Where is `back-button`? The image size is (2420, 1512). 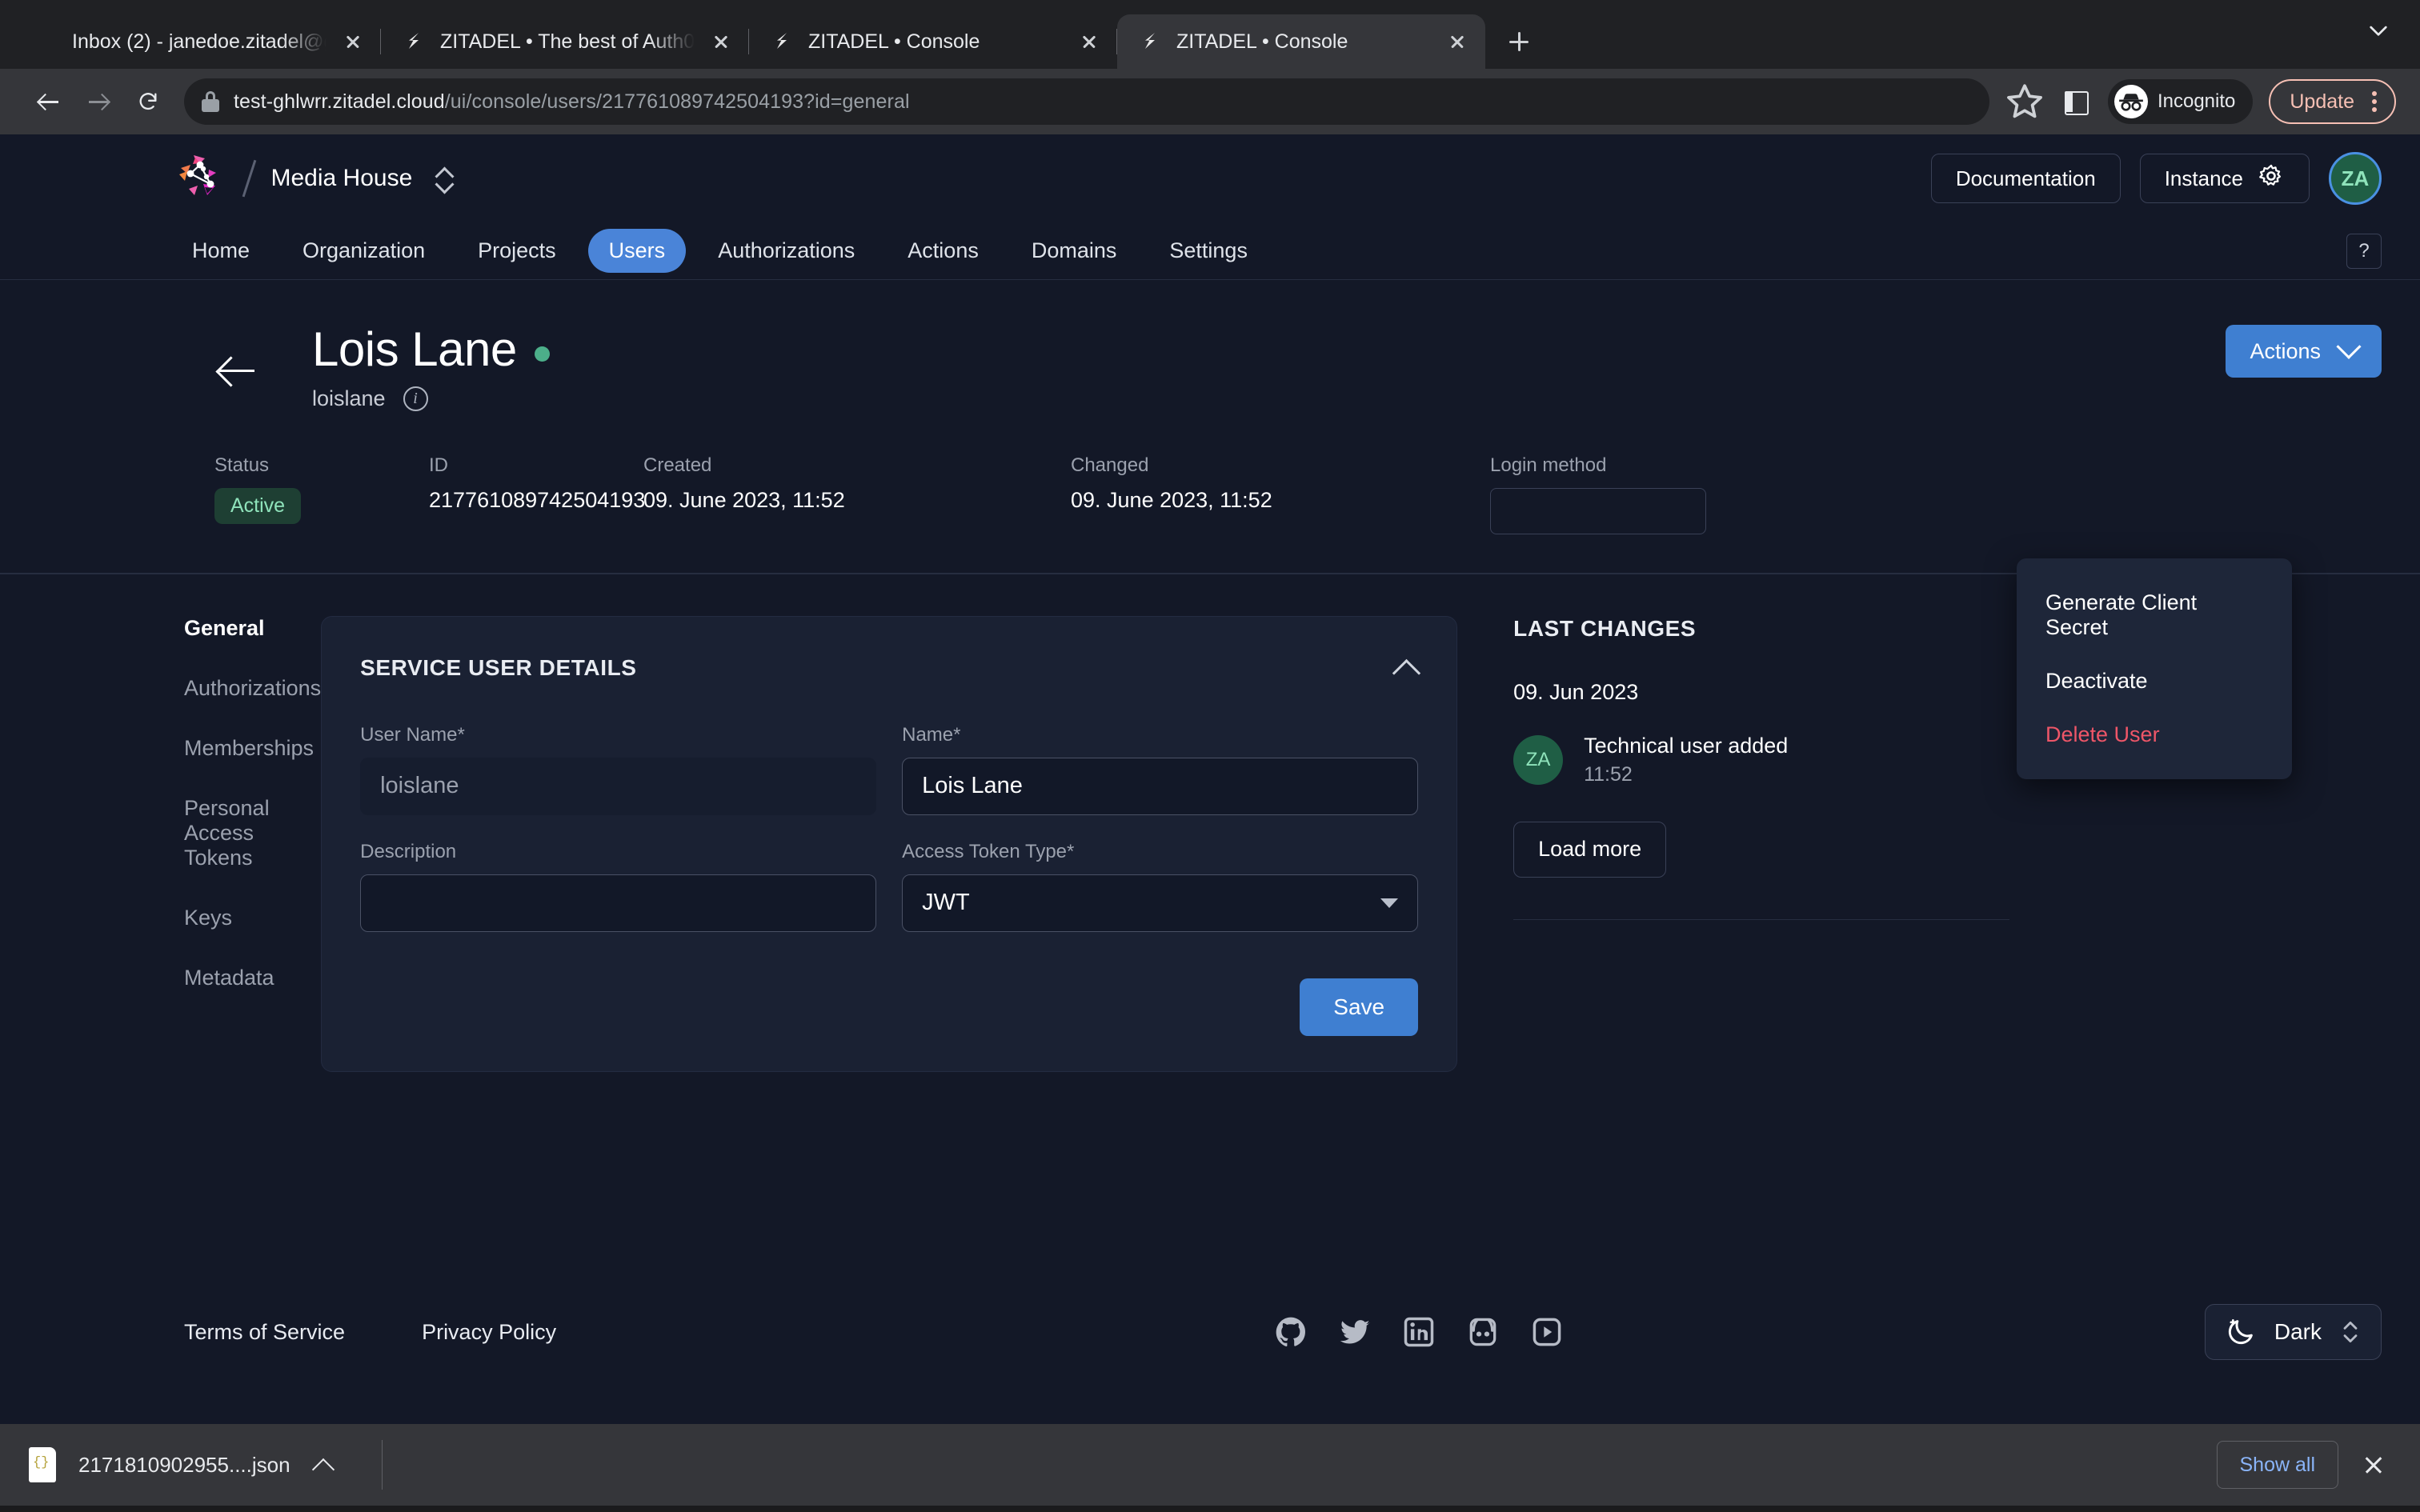
back-button is located at coordinates (237, 370).